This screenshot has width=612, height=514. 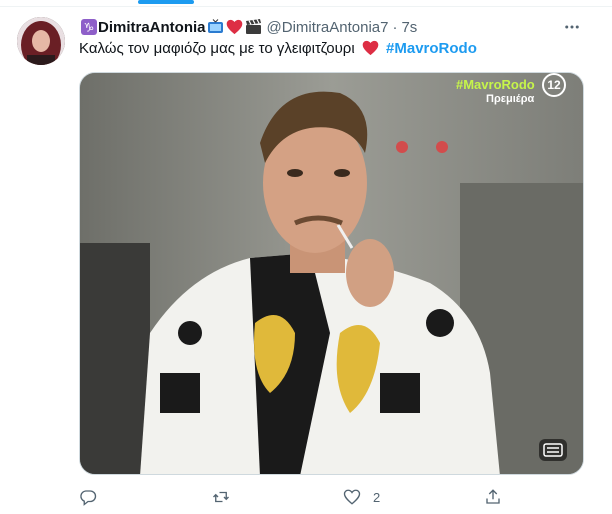 What do you see at coordinates (510, 99) in the screenshot?
I see `overlay-subtitle: Πρεμιέρα` at bounding box center [510, 99].